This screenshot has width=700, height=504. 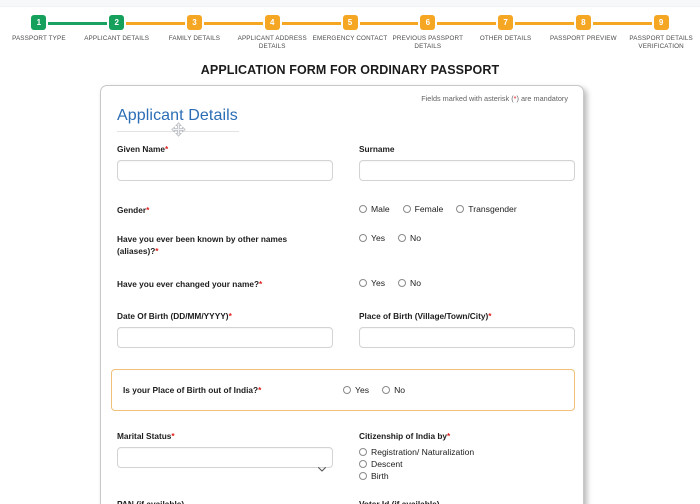 I want to click on stepper-item-emergency-contact: 5 EMERGENCY CONTACT, so click(x=350, y=25).